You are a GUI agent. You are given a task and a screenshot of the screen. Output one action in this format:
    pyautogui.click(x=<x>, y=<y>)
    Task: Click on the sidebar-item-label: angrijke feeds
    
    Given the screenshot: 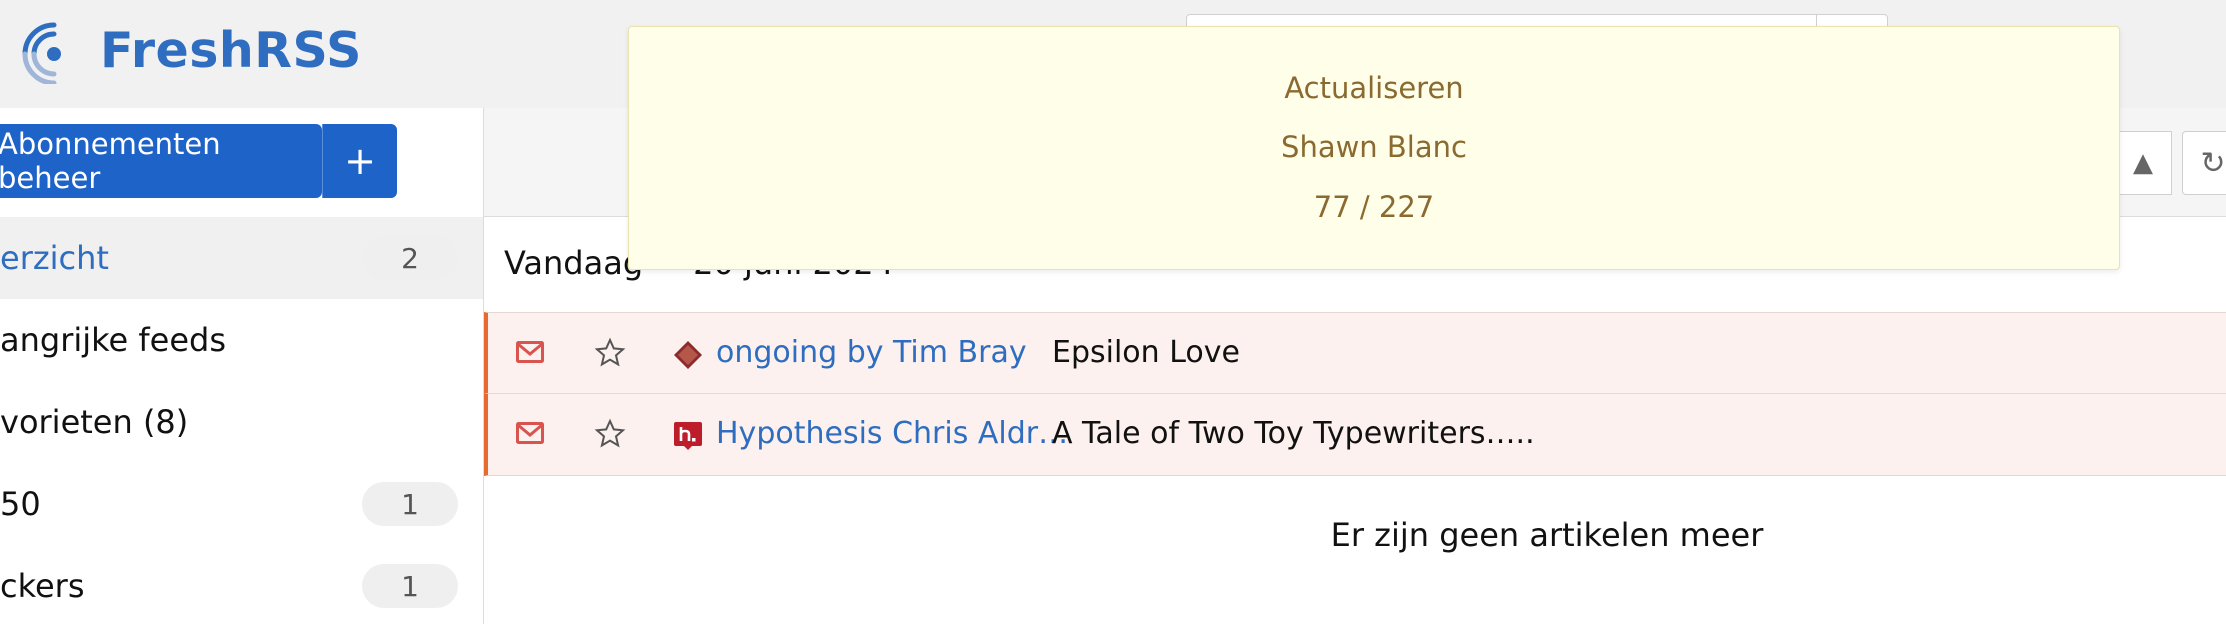 What is the action you would take?
    pyautogui.click(x=113, y=340)
    